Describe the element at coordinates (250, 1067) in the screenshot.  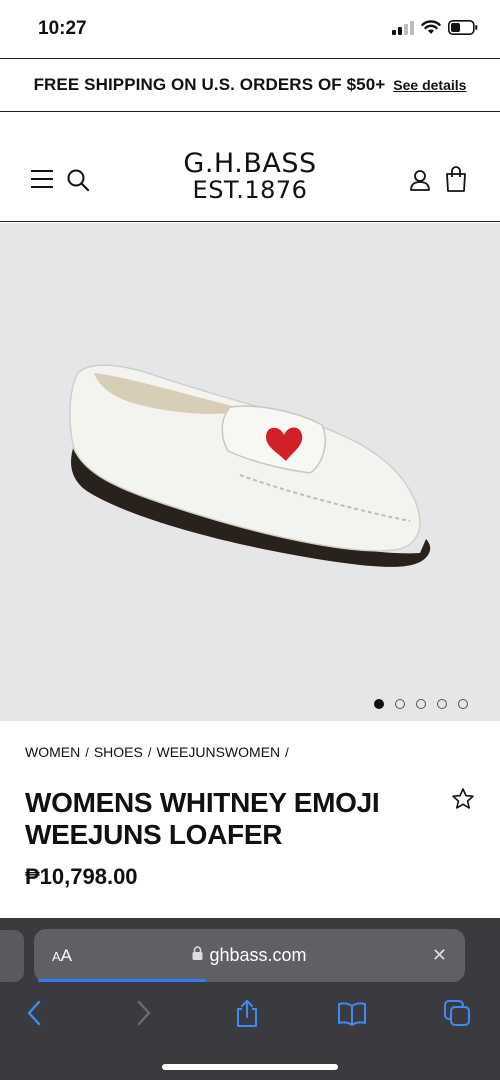
I see `home-indicator` at that location.